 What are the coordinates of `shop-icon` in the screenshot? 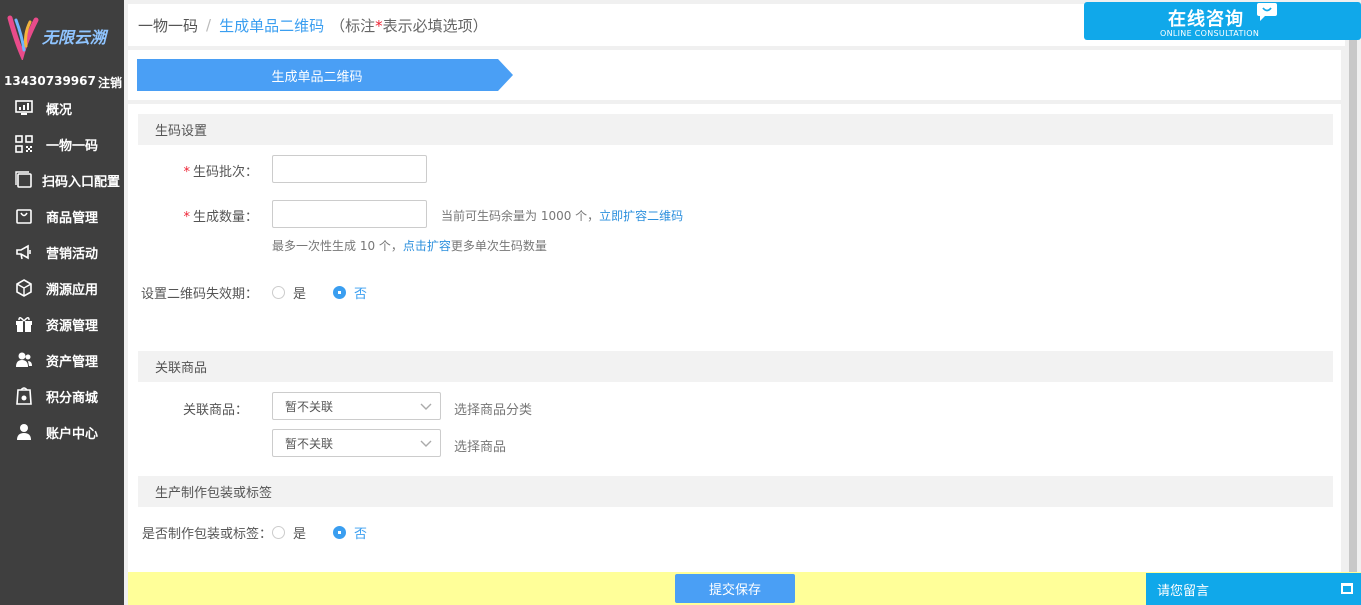 It's located at (24, 396).